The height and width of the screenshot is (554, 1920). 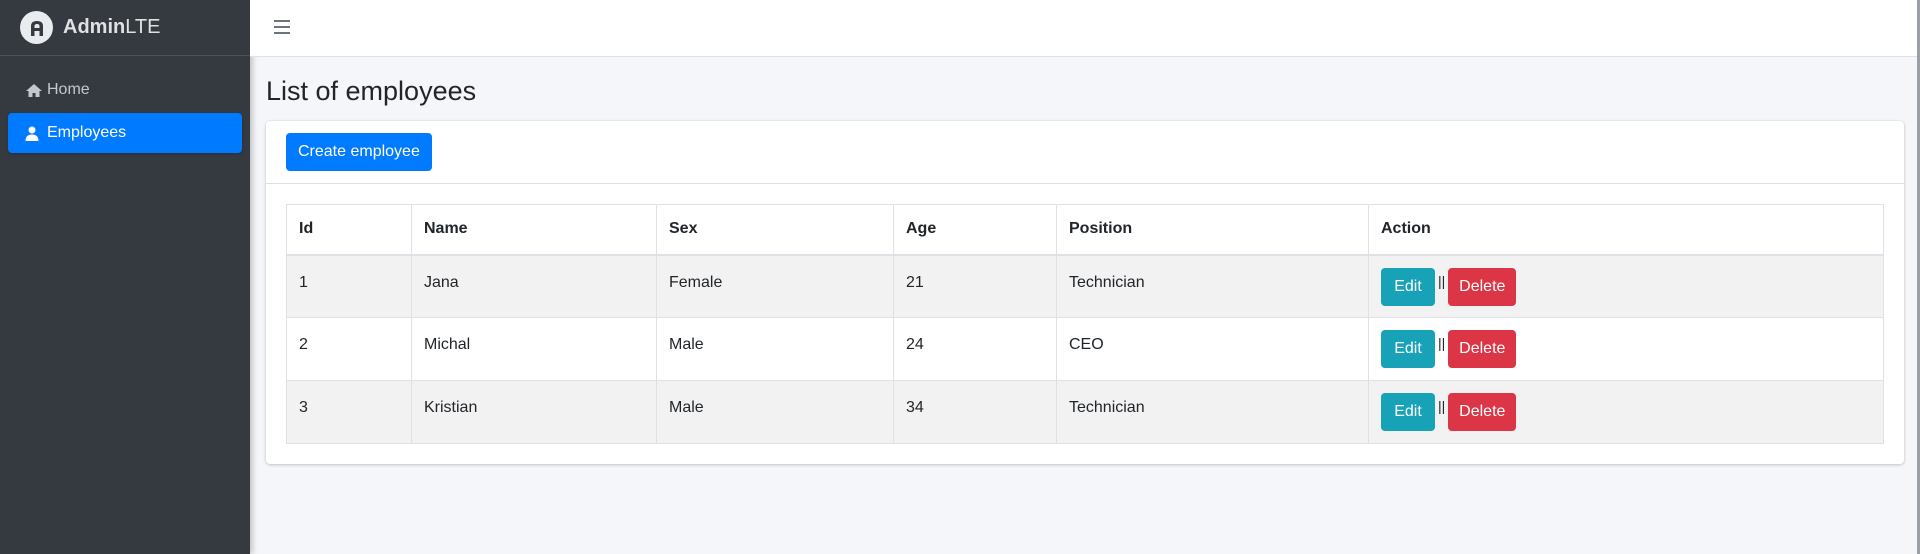 What do you see at coordinates (282, 27) in the screenshot?
I see `hamburger-icon` at bounding box center [282, 27].